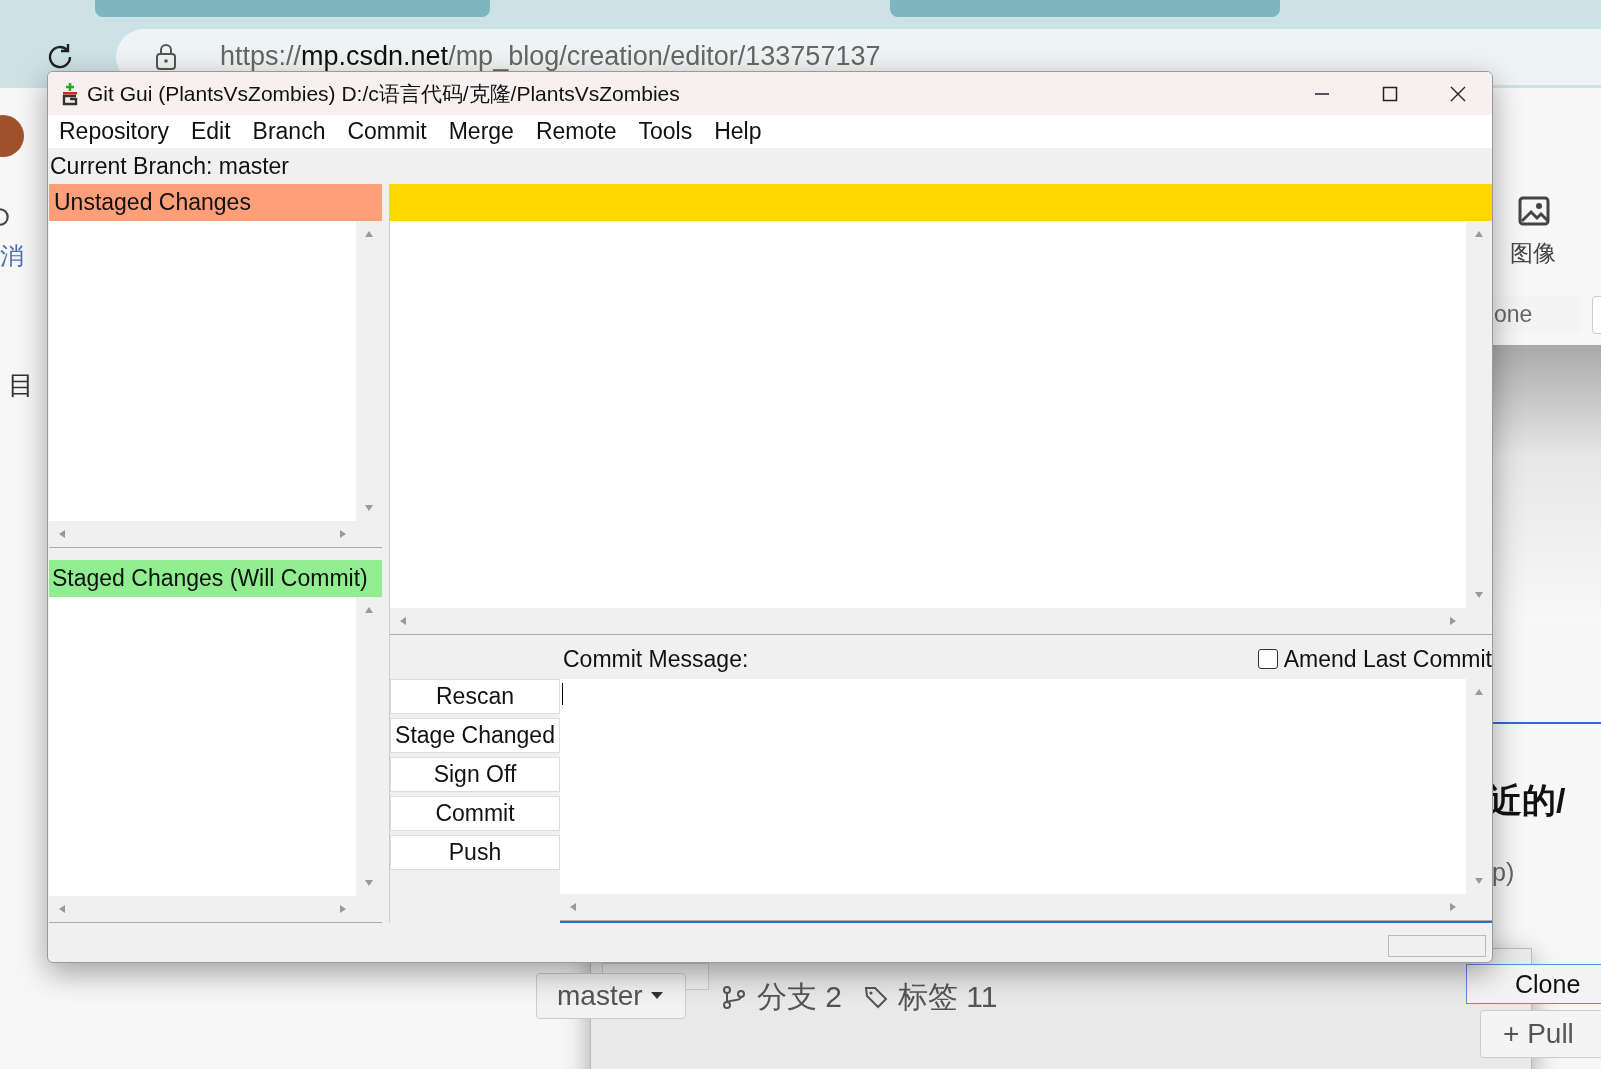 This screenshot has height=1069, width=1601. Describe the element at coordinates (475, 813) in the screenshot. I see `action-button: Commit` at that location.